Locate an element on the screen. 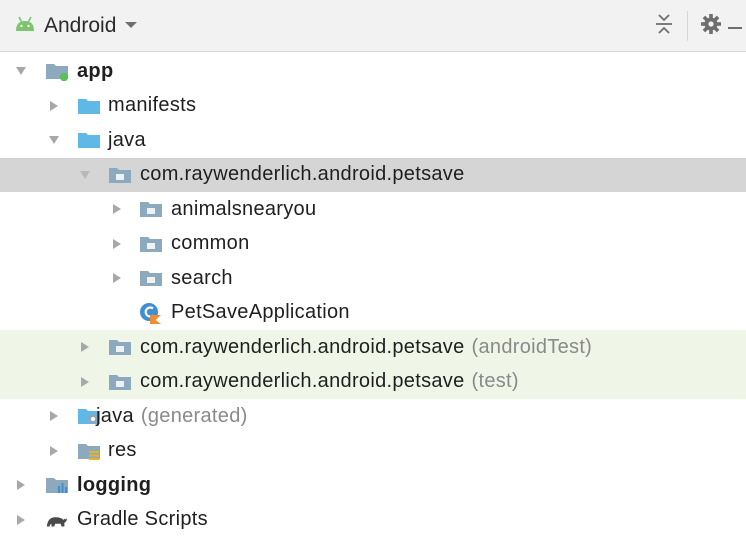  tree-node-app: app is located at coordinates (373, 71).